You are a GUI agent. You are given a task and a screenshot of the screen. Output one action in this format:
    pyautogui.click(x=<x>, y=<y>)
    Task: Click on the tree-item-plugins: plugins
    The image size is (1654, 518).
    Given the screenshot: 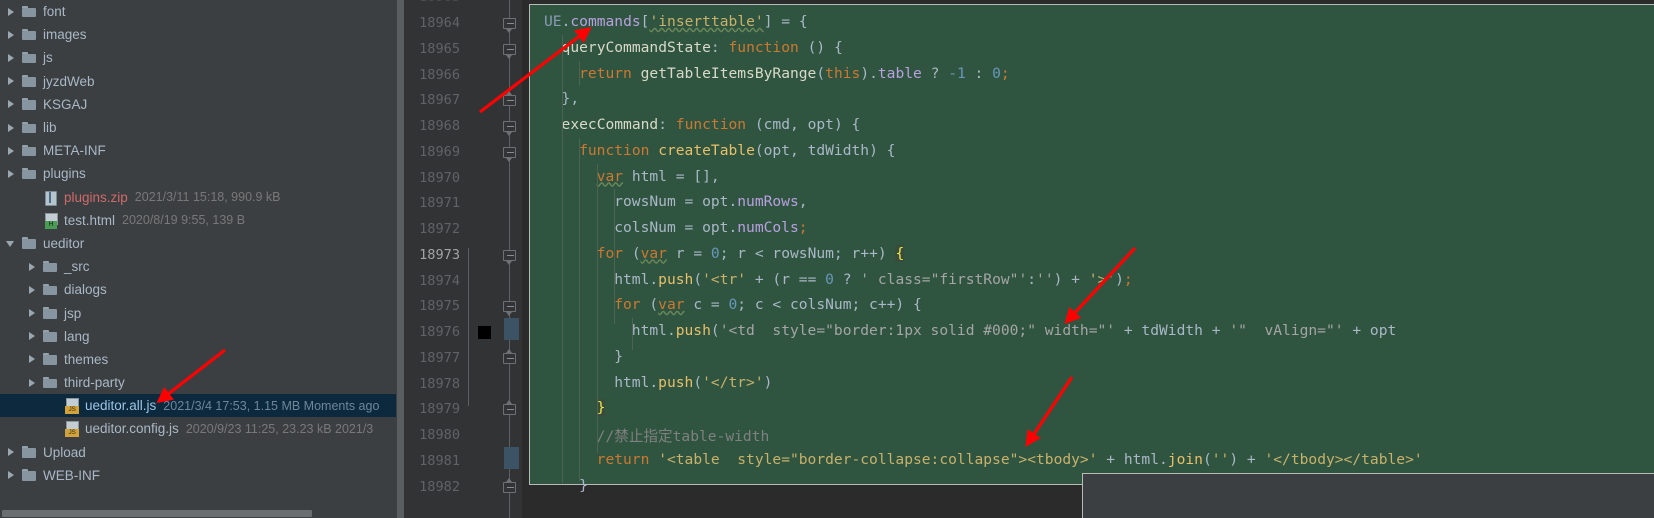 What is the action you would take?
    pyautogui.click(x=198, y=173)
    